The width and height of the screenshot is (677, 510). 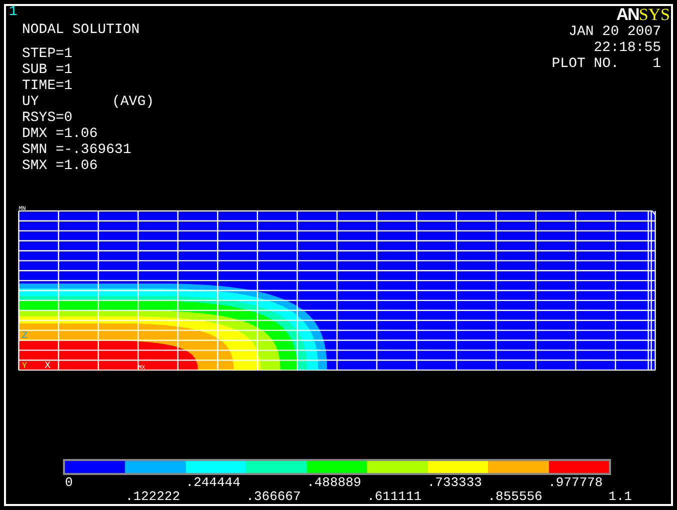 I want to click on legend-label: .244444, so click(x=214, y=483).